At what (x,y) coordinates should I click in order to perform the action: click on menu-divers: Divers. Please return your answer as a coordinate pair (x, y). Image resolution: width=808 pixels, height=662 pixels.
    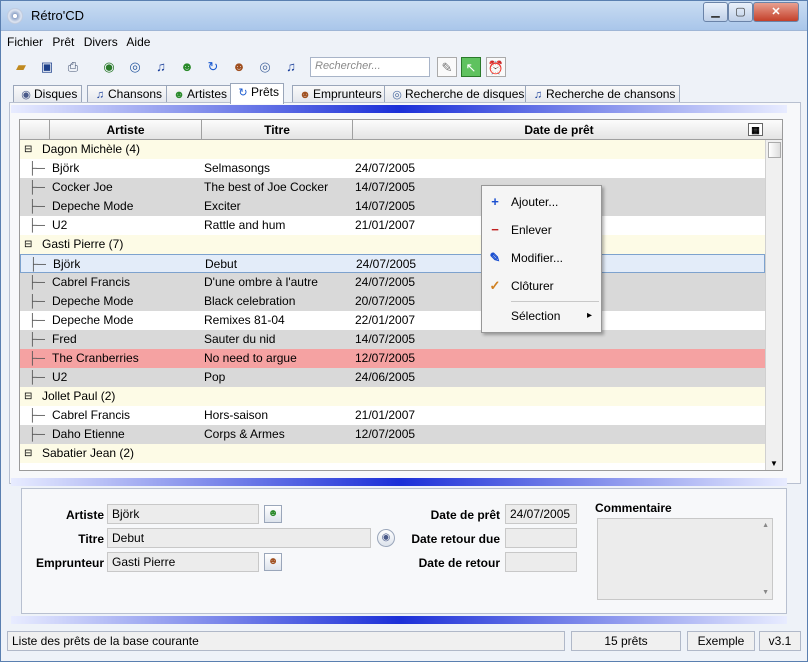
    Looking at the image, I should click on (101, 42).